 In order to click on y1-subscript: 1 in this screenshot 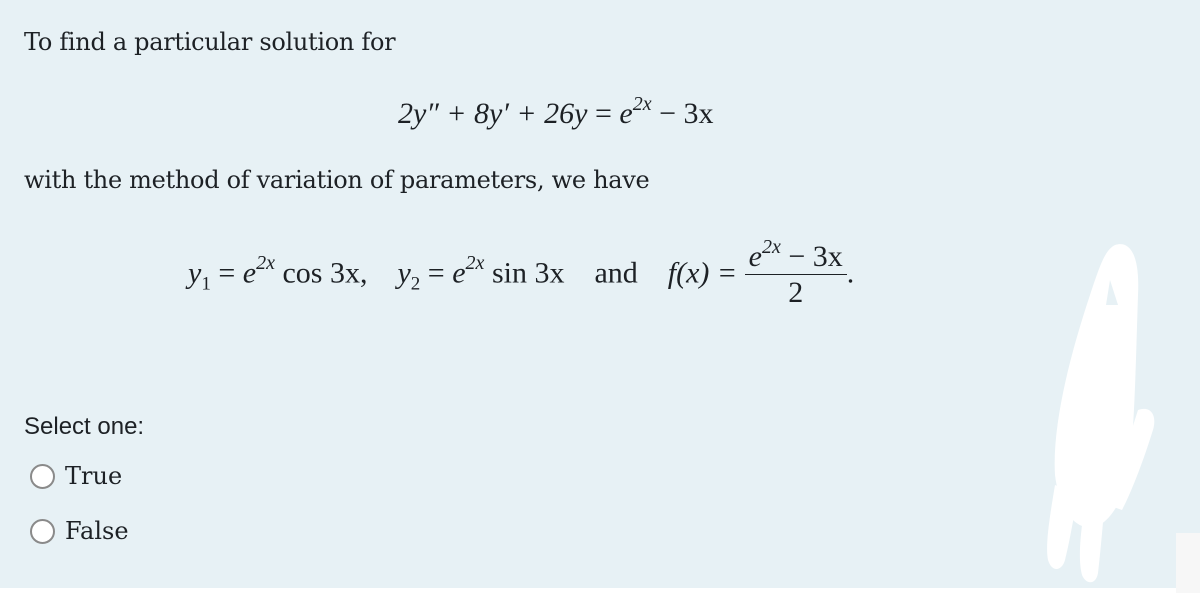, I will do `click(206, 284)`.